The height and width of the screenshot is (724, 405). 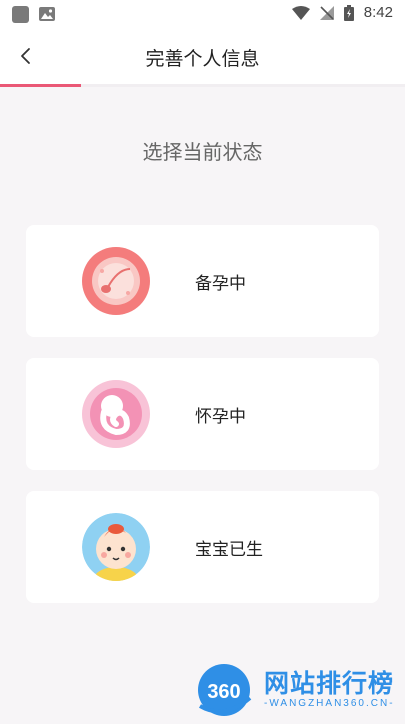 I want to click on option-born: 宝宝已生, so click(x=202, y=547).